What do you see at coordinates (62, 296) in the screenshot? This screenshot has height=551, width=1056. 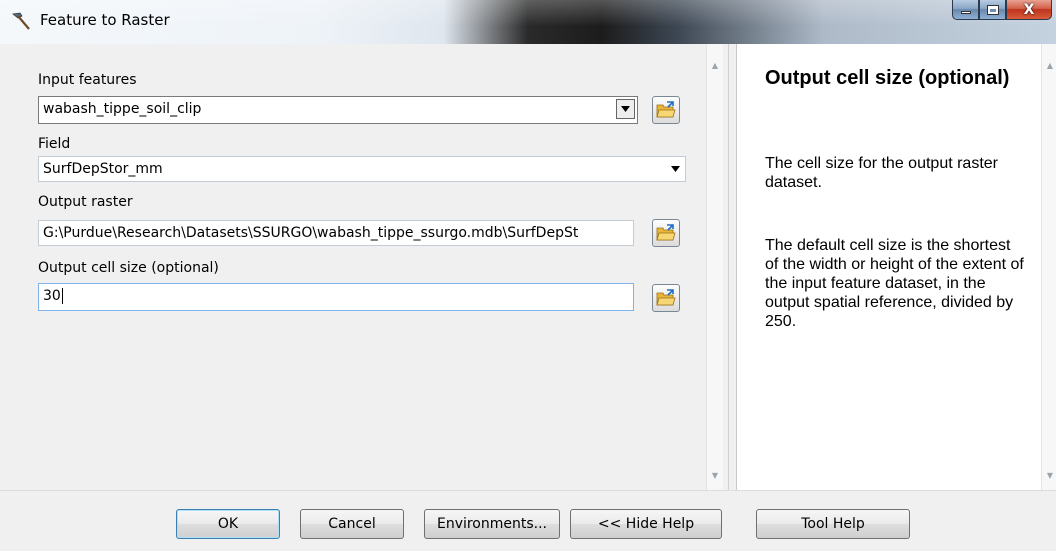 I see `text-caret` at bounding box center [62, 296].